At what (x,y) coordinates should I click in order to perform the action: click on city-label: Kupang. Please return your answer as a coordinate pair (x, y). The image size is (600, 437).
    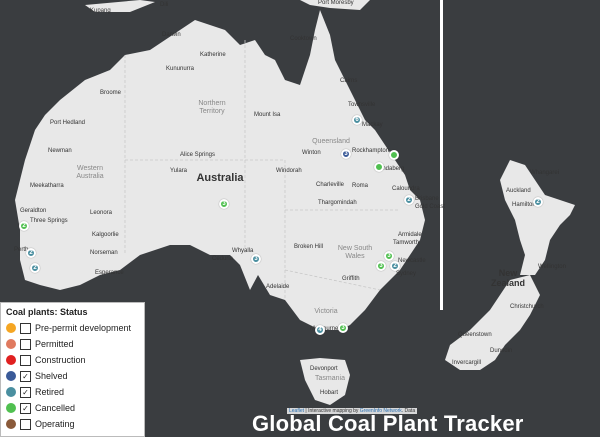
    Looking at the image, I should click on (100, 11).